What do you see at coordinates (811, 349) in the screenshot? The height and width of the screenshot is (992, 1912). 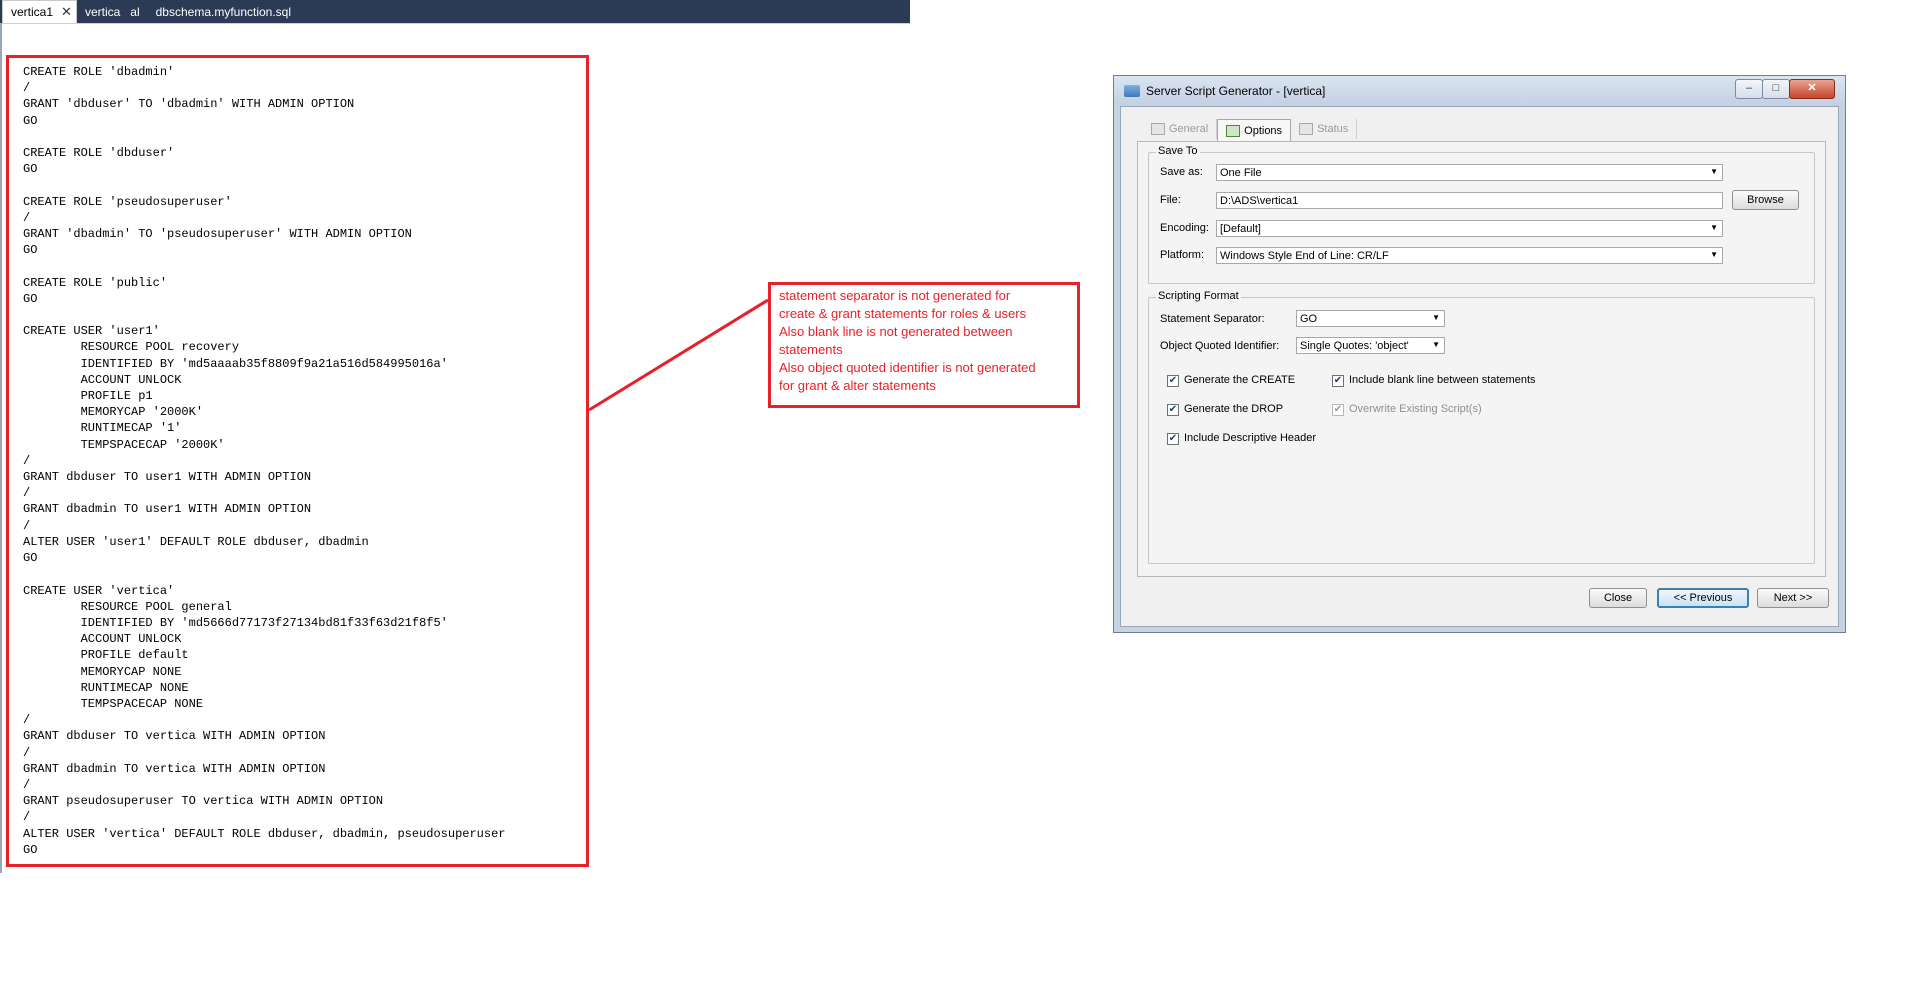 I see `annotation-line: statements` at bounding box center [811, 349].